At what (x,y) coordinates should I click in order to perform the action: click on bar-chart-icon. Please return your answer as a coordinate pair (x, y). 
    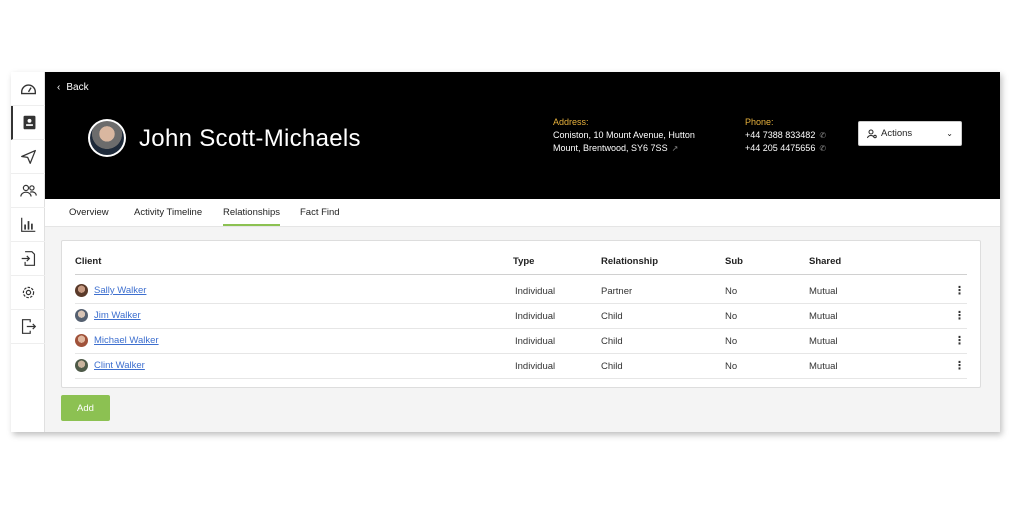
    Looking at the image, I should click on (27, 224).